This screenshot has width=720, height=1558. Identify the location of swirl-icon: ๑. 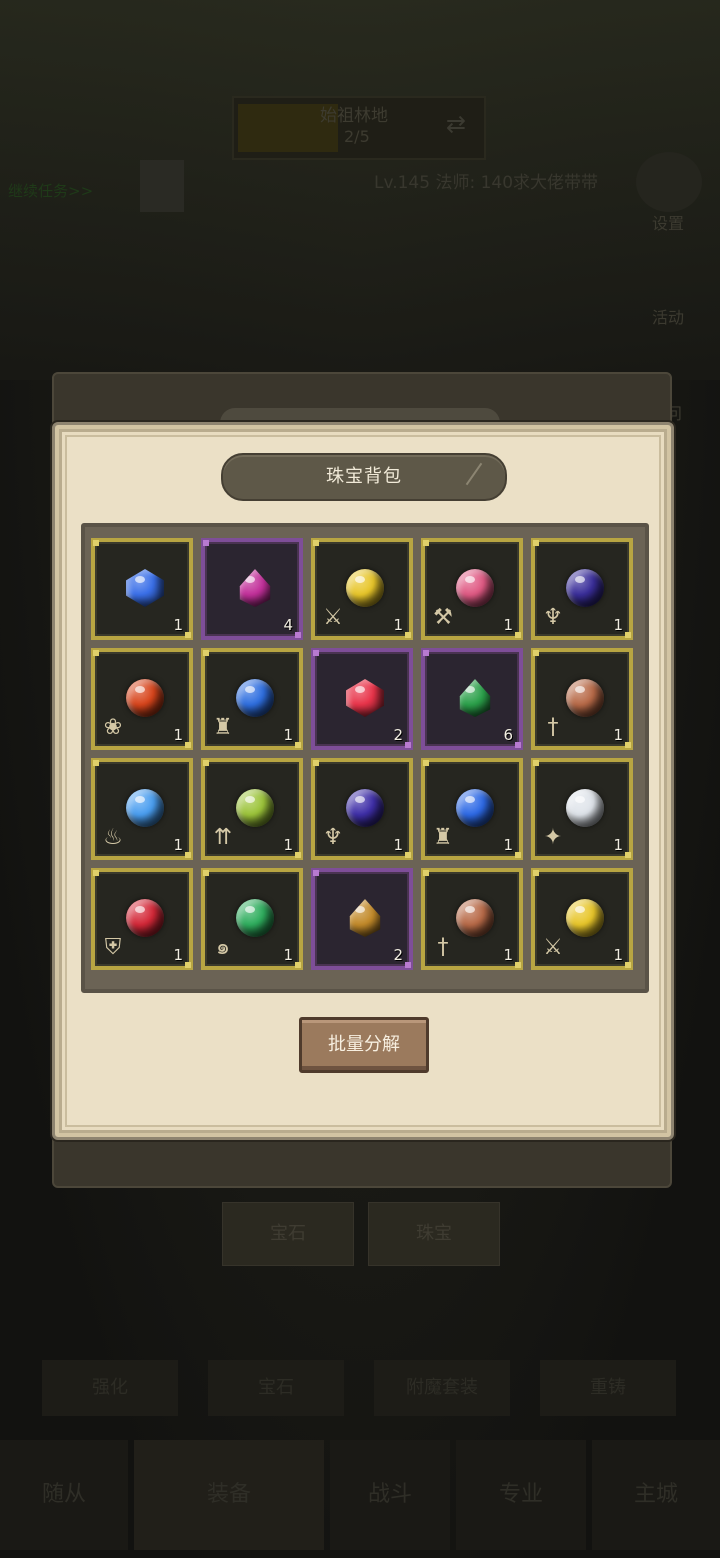
(223, 947).